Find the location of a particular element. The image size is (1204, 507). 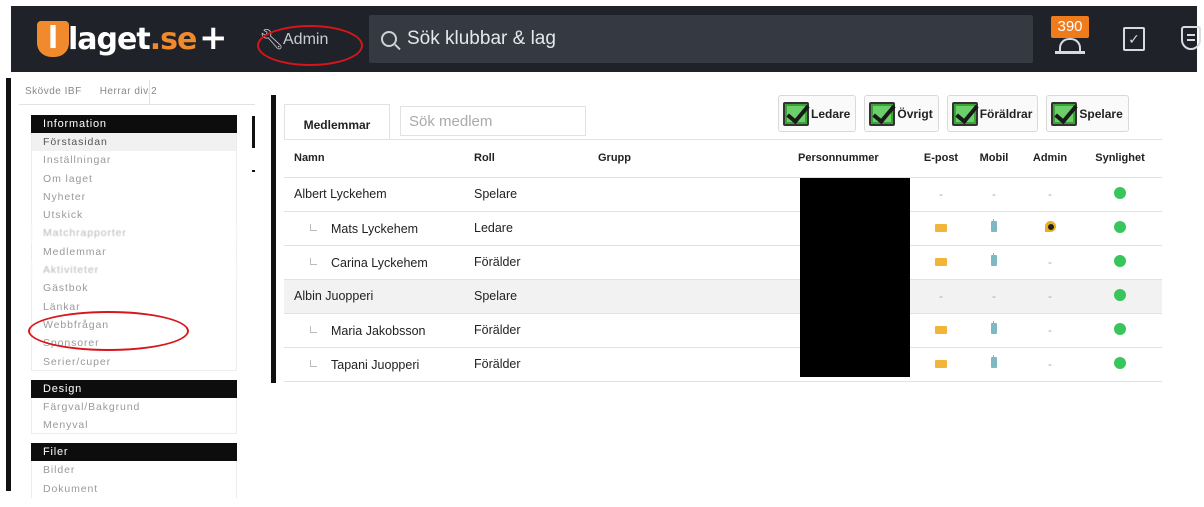

member-role: Spelare is located at coordinates (536, 296).